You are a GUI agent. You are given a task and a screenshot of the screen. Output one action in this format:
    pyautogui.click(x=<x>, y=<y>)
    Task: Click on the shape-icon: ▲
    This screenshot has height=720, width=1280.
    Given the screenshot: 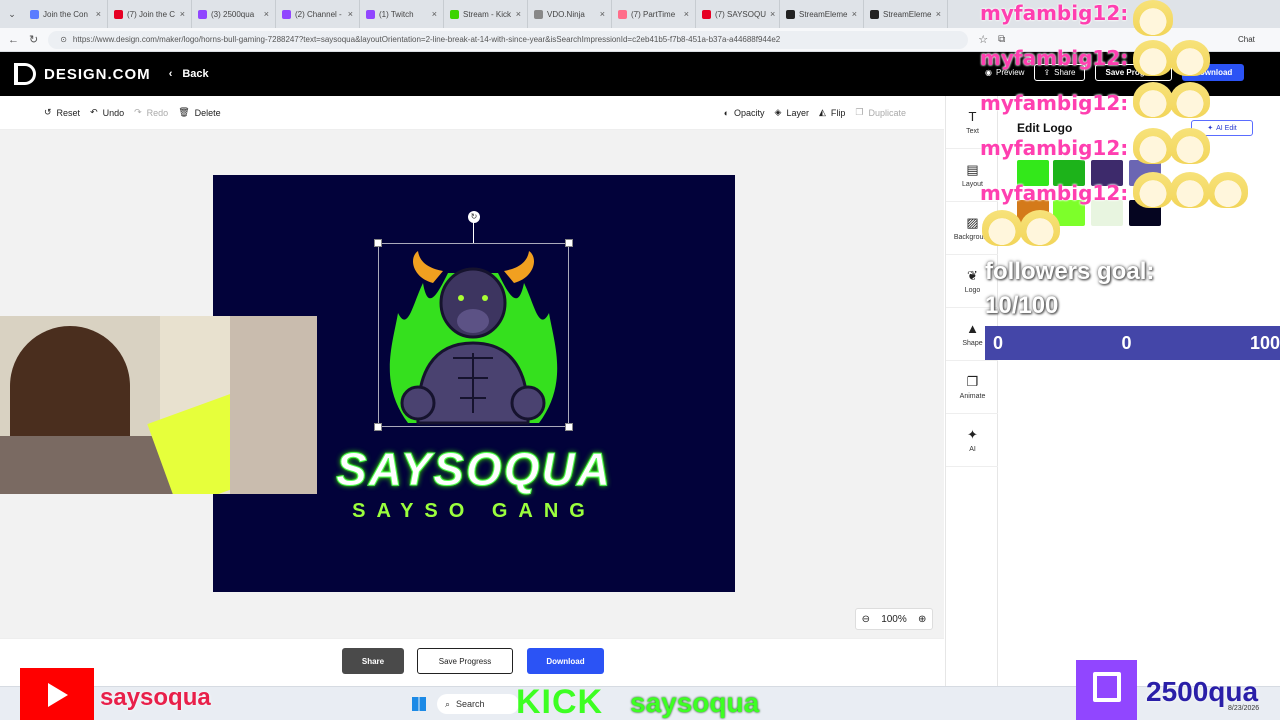 What is the action you would take?
    pyautogui.click(x=972, y=328)
    